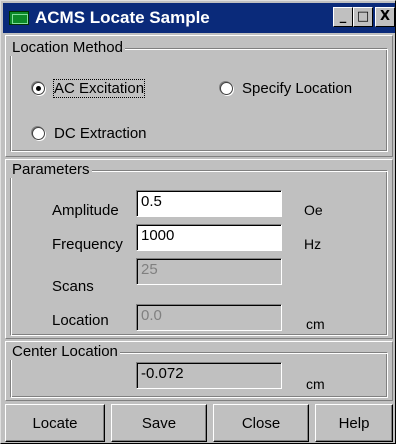 The image size is (396, 444). What do you see at coordinates (313, 244) in the screenshot?
I see `frequency-unit: Hz` at bounding box center [313, 244].